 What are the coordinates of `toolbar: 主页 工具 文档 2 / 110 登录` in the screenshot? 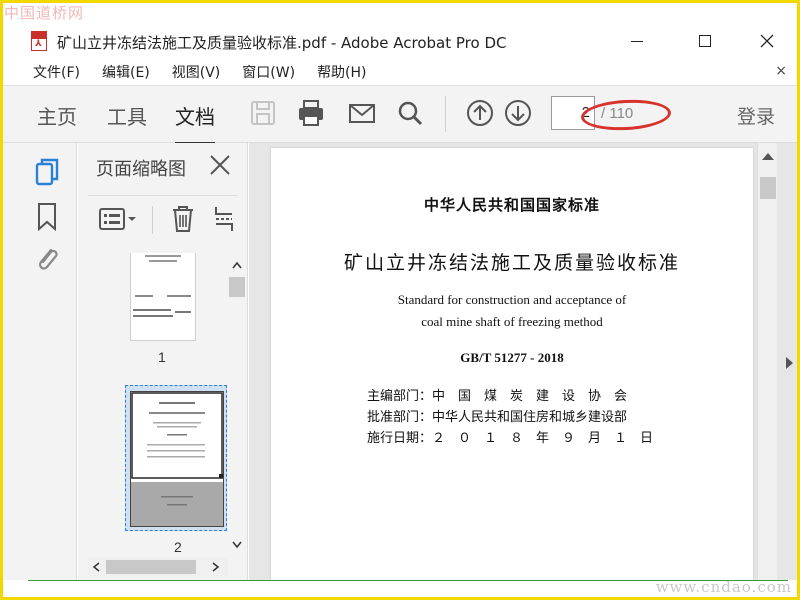 It's located at (400, 115).